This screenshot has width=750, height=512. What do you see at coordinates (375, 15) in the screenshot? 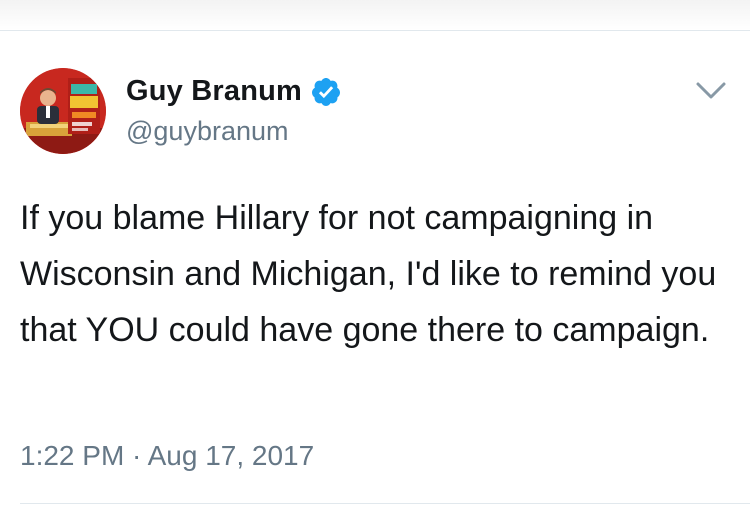
I see `top-bar` at bounding box center [375, 15].